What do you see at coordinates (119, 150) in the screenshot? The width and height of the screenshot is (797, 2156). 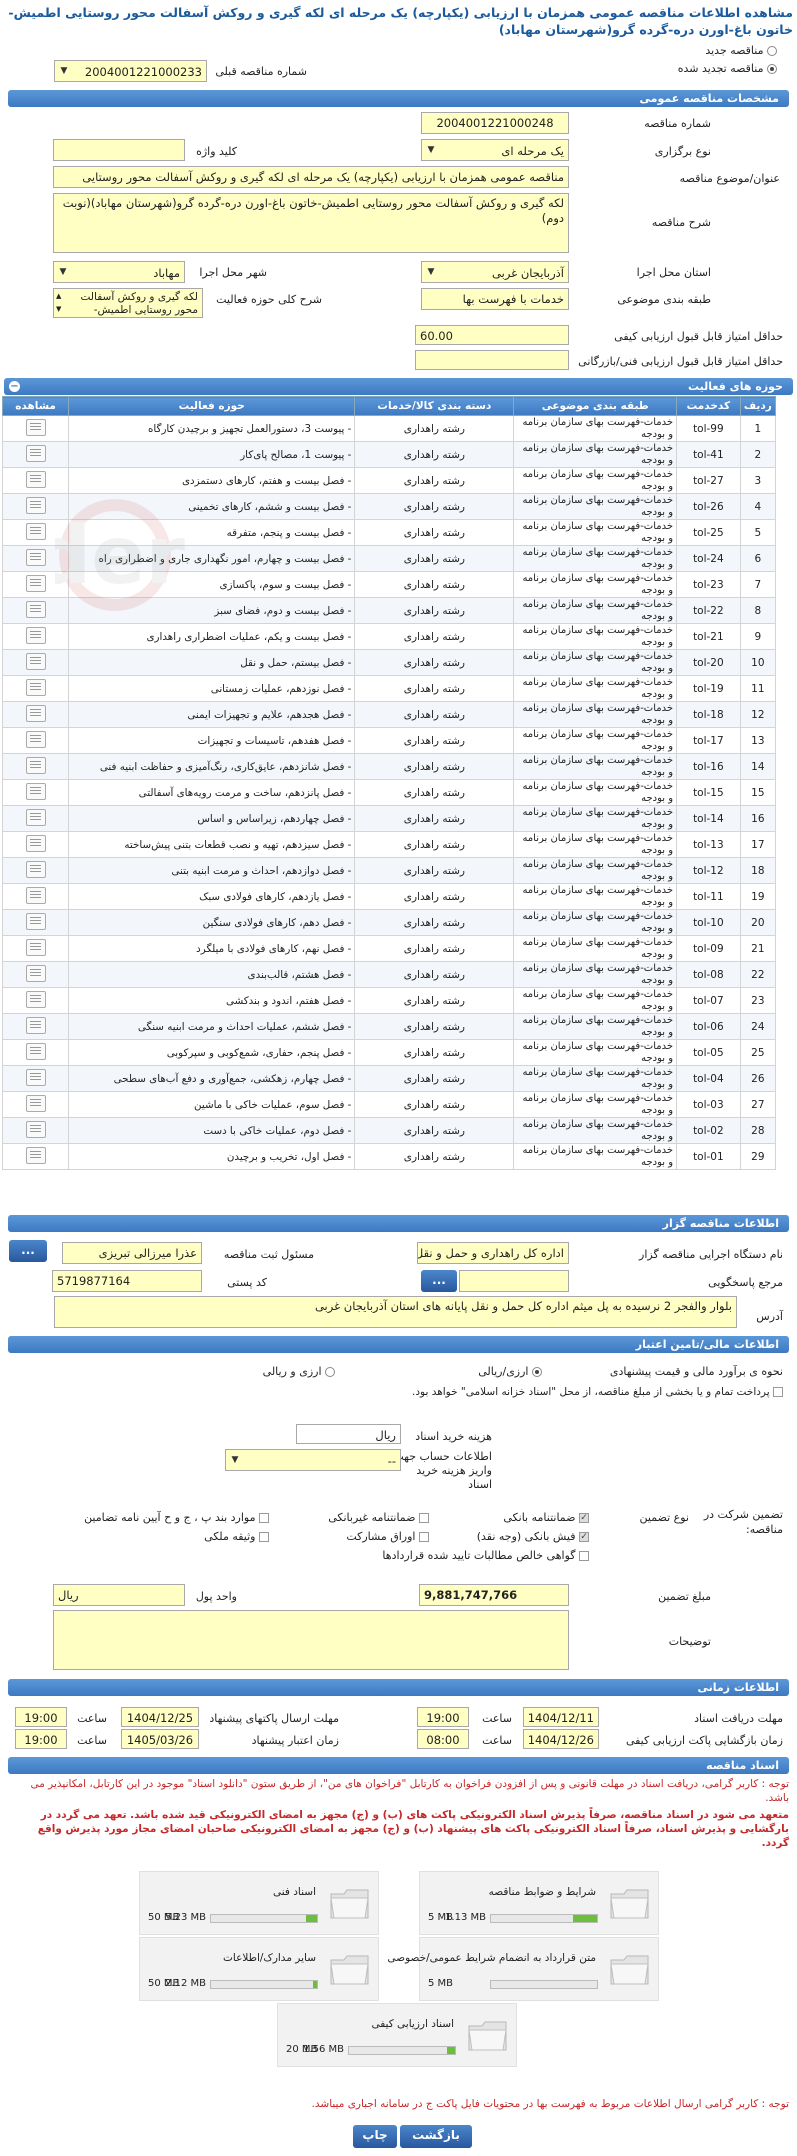 I see `keyword-field` at bounding box center [119, 150].